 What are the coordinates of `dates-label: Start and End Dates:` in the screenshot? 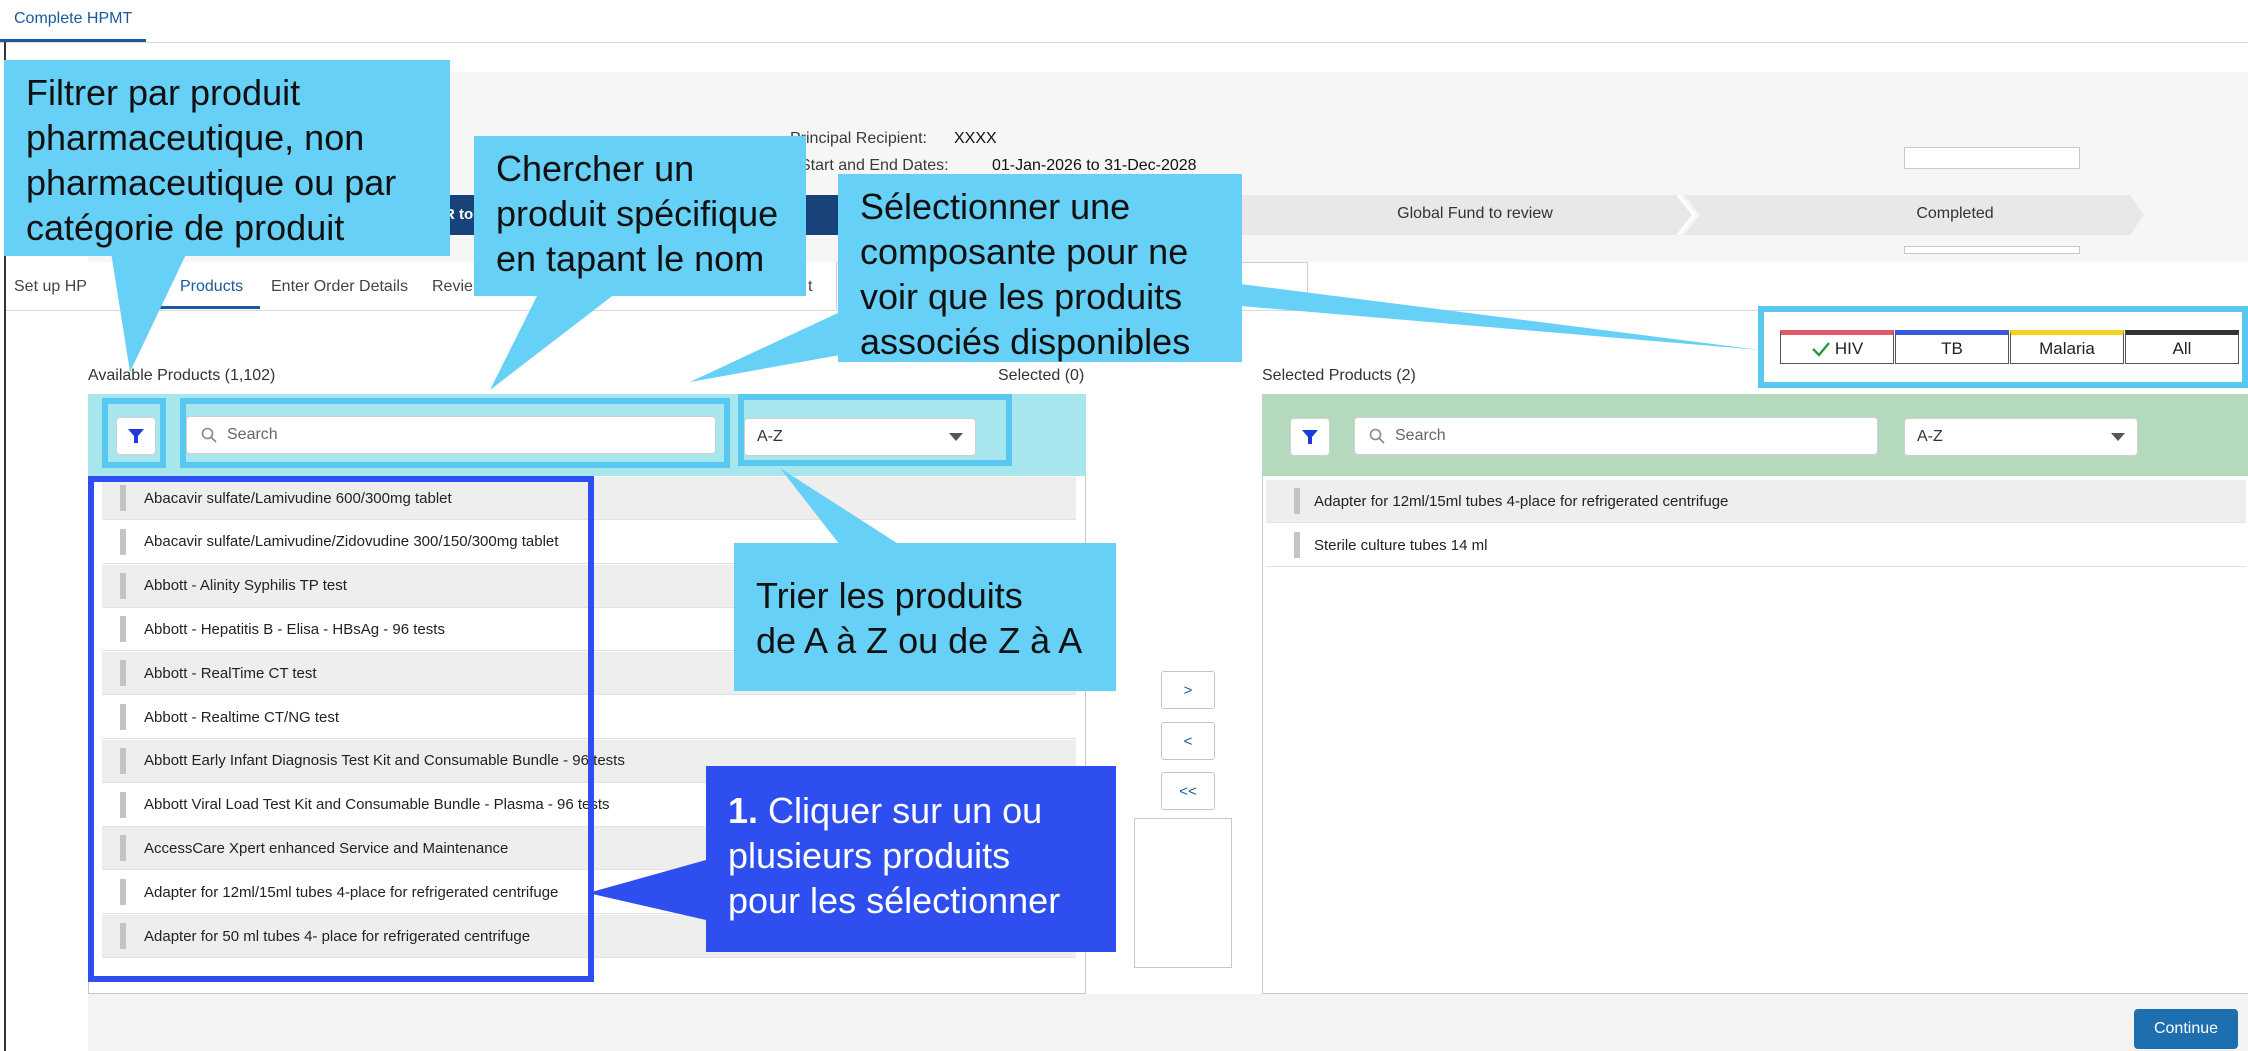 It's located at (874, 165).